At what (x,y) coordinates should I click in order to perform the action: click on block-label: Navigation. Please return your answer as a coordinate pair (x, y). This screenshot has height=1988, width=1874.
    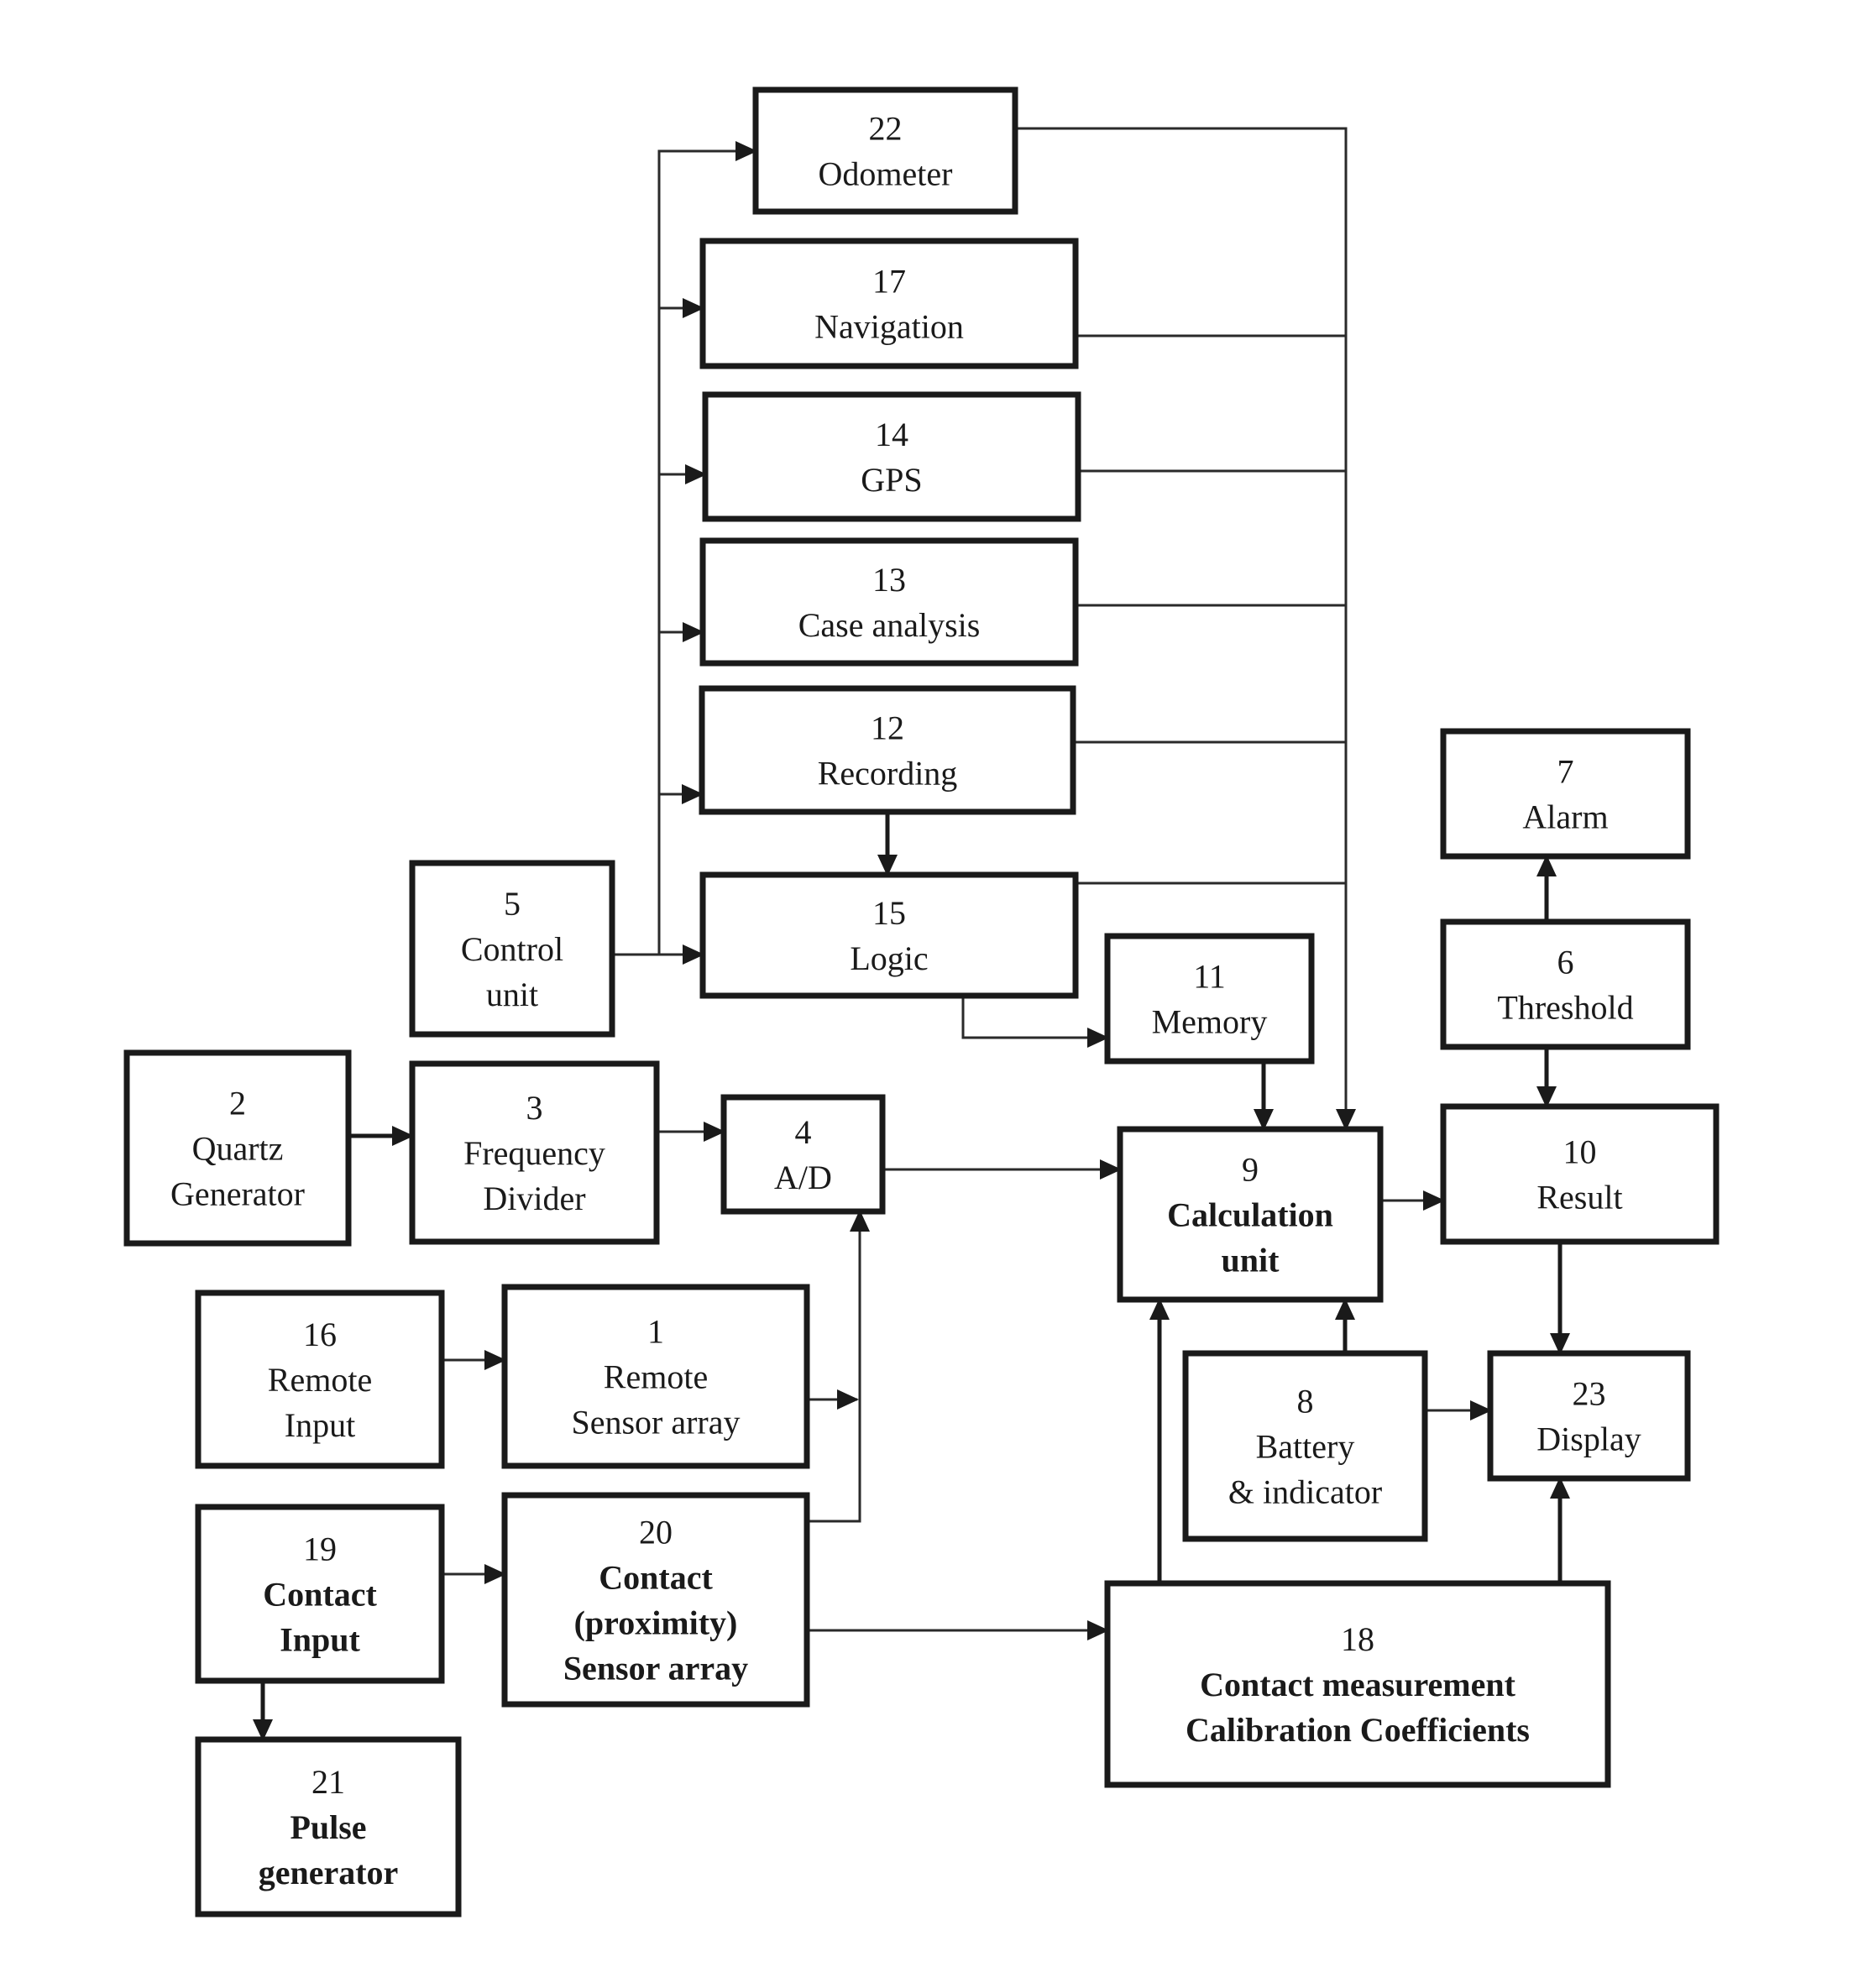
    Looking at the image, I should click on (889, 327).